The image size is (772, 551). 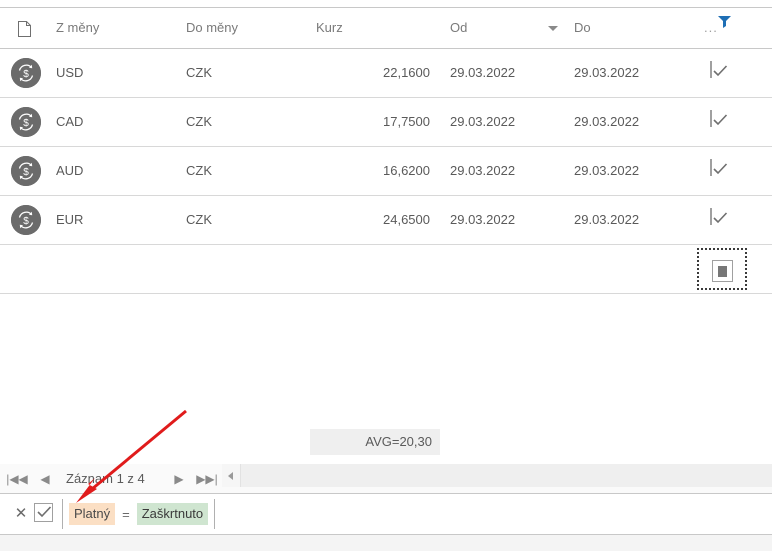 I want to click on column-header-from-currency: Z měny, so click(x=77, y=28).